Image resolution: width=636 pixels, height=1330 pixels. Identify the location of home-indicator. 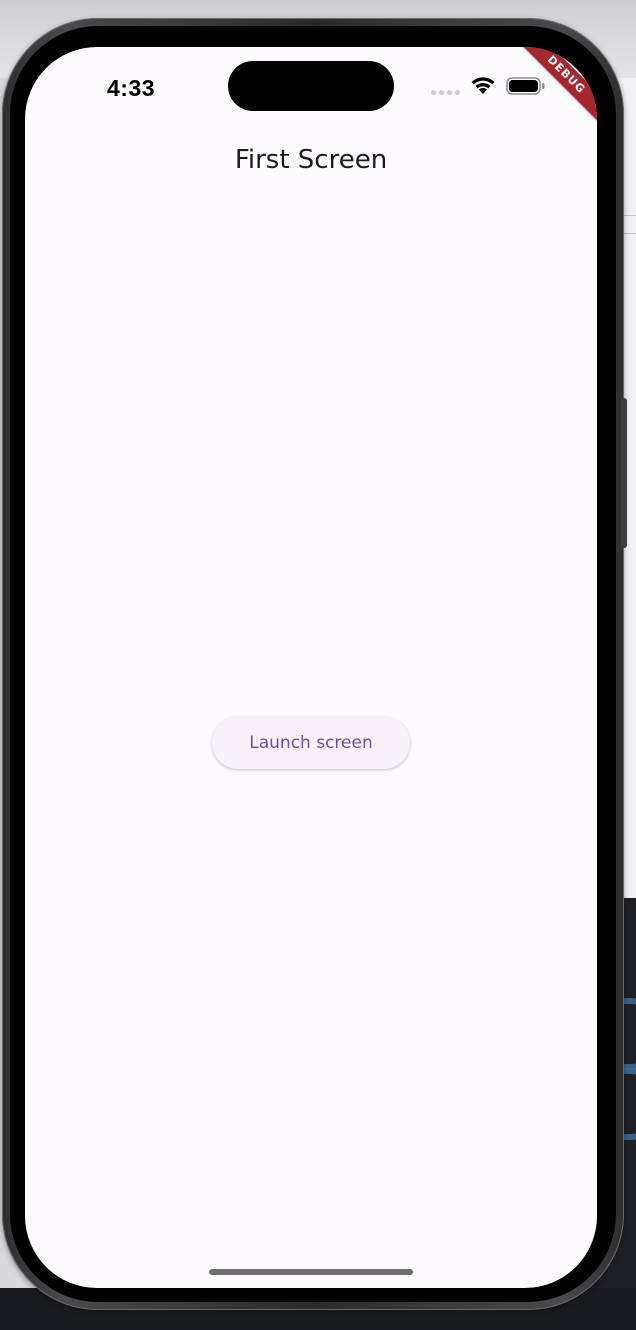
(311, 1272).